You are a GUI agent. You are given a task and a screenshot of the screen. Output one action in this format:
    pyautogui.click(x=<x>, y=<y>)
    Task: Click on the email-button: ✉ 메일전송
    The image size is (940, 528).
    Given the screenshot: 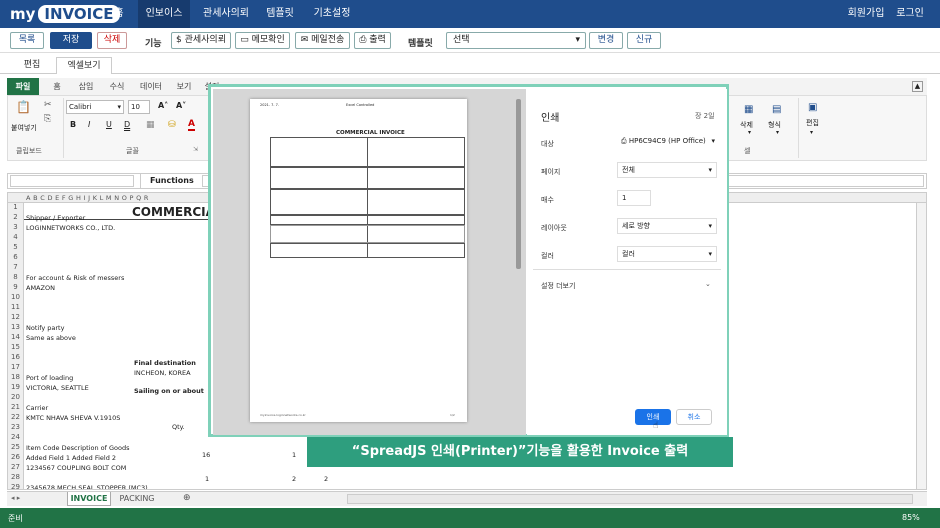 What is the action you would take?
    pyautogui.click(x=322, y=40)
    